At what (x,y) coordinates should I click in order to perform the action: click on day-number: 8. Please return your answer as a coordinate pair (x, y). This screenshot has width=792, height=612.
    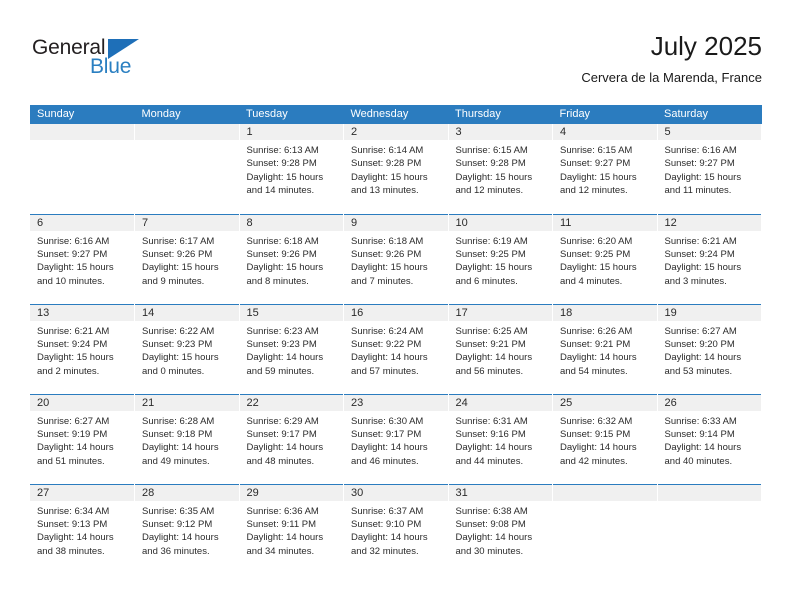
    Looking at the image, I should click on (291, 223).